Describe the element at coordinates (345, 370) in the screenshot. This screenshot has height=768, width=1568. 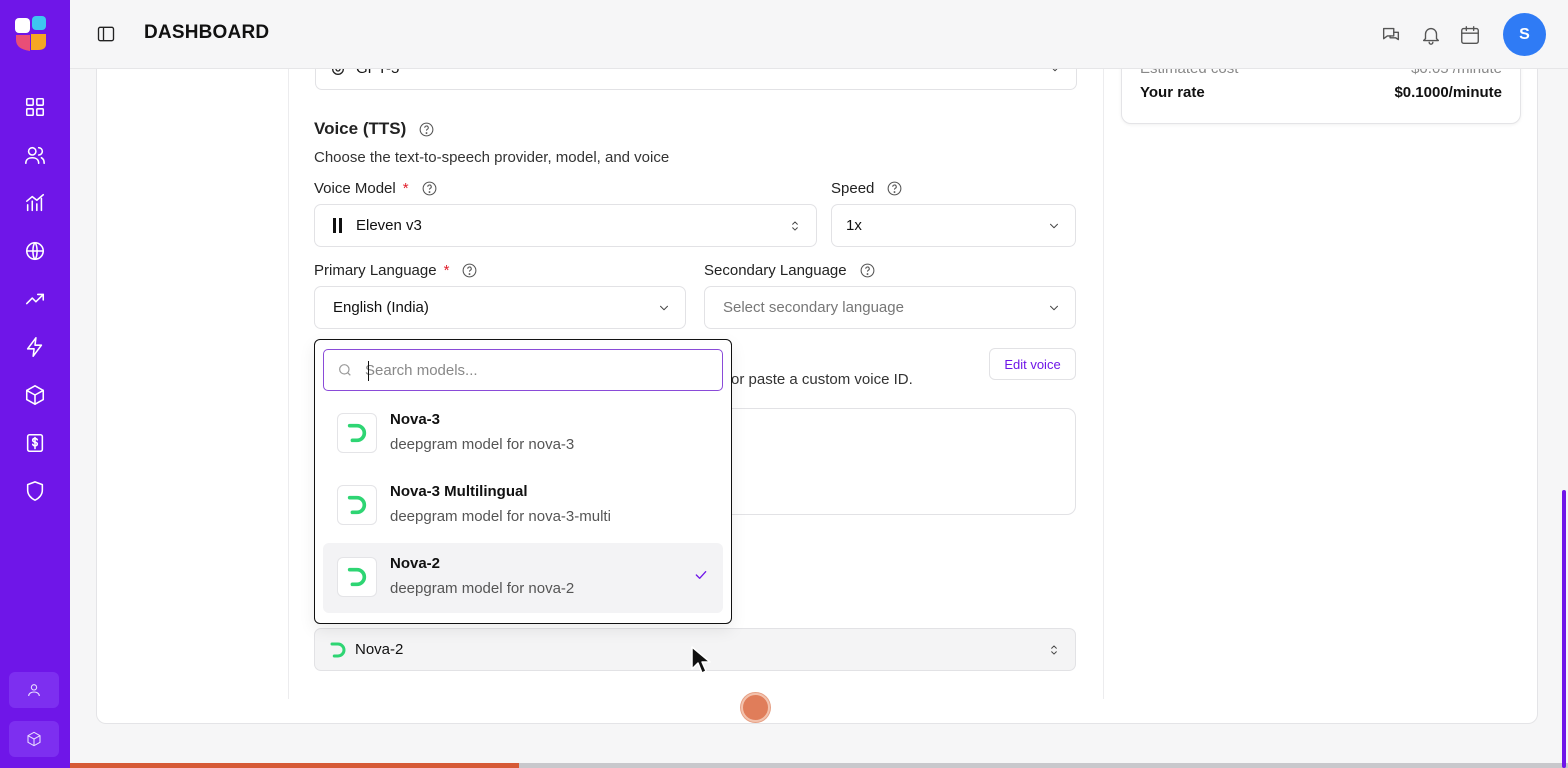
I see `search-icon` at that location.